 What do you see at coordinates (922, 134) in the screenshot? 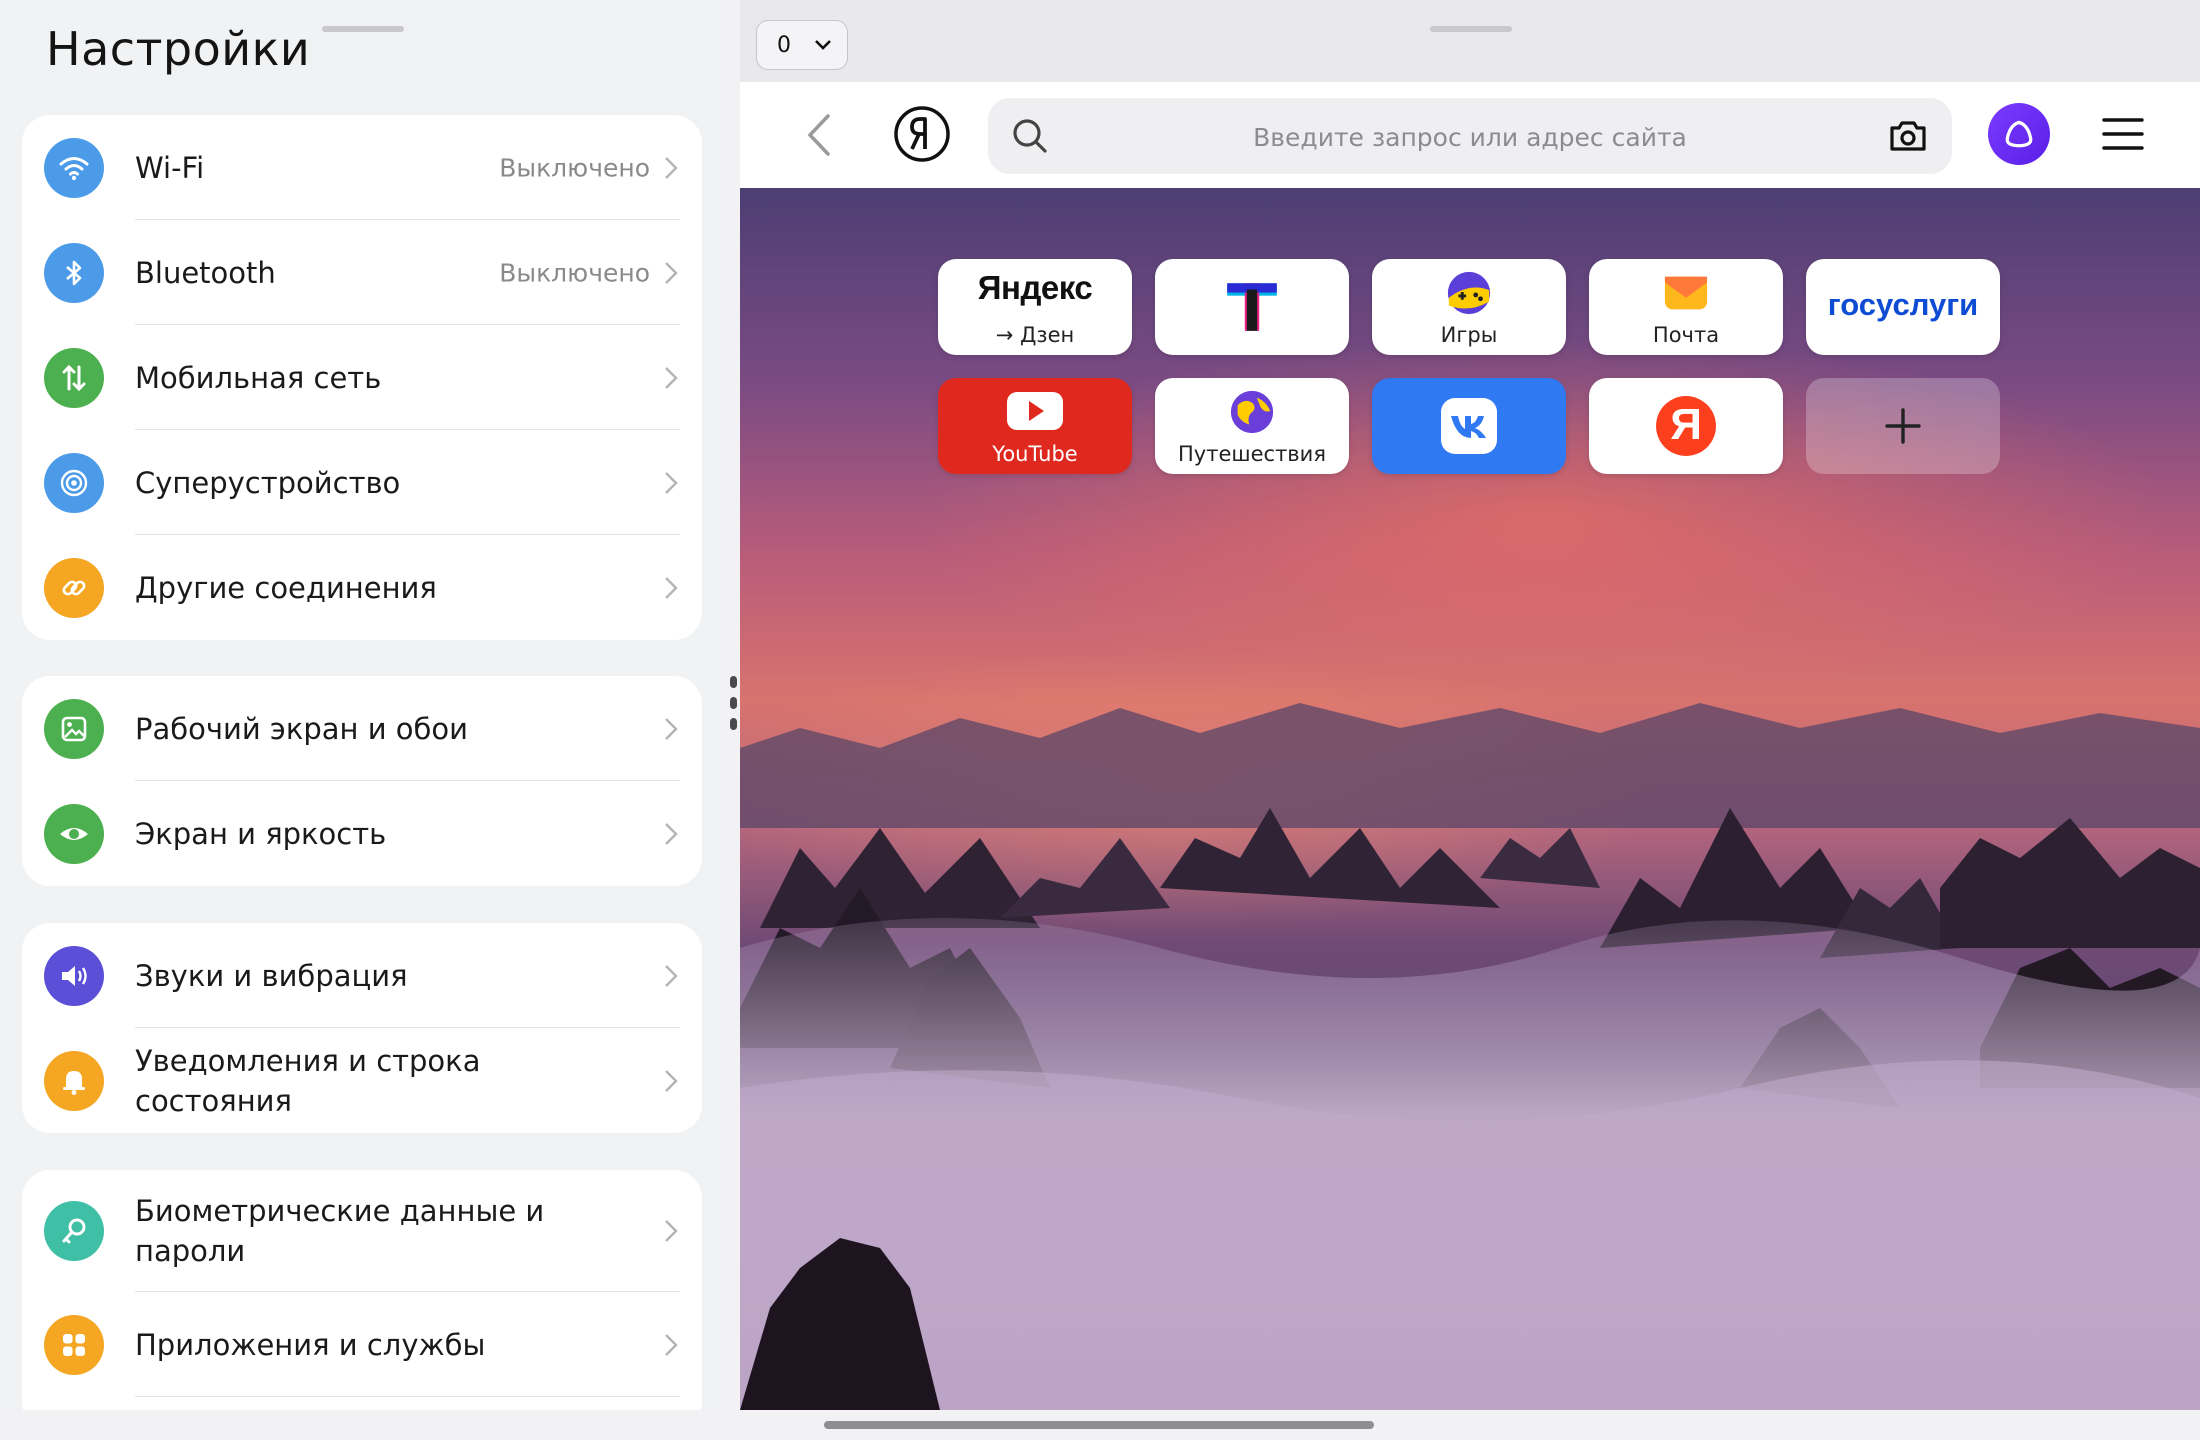
I see `yandex-logo-icon` at bounding box center [922, 134].